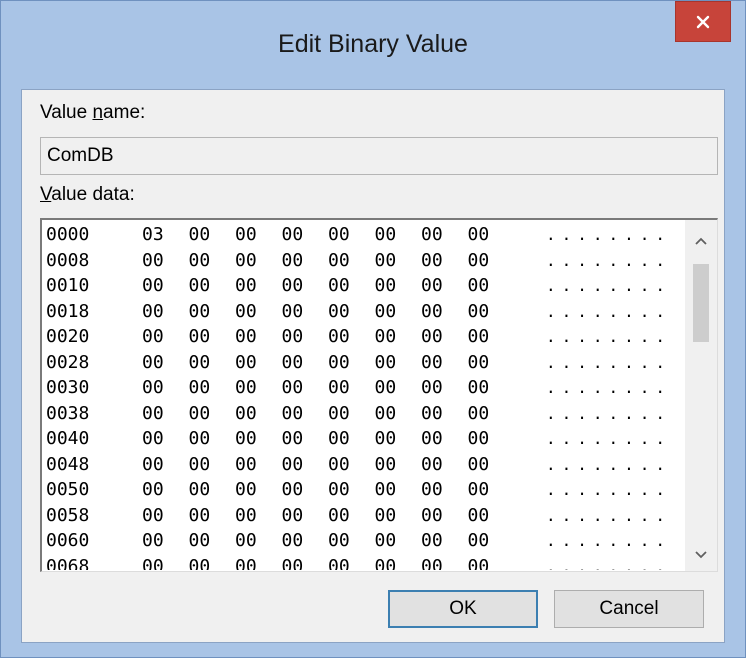 This screenshot has height=660, width=748. Describe the element at coordinates (701, 303) in the screenshot. I see `scroll-thumb` at that location.